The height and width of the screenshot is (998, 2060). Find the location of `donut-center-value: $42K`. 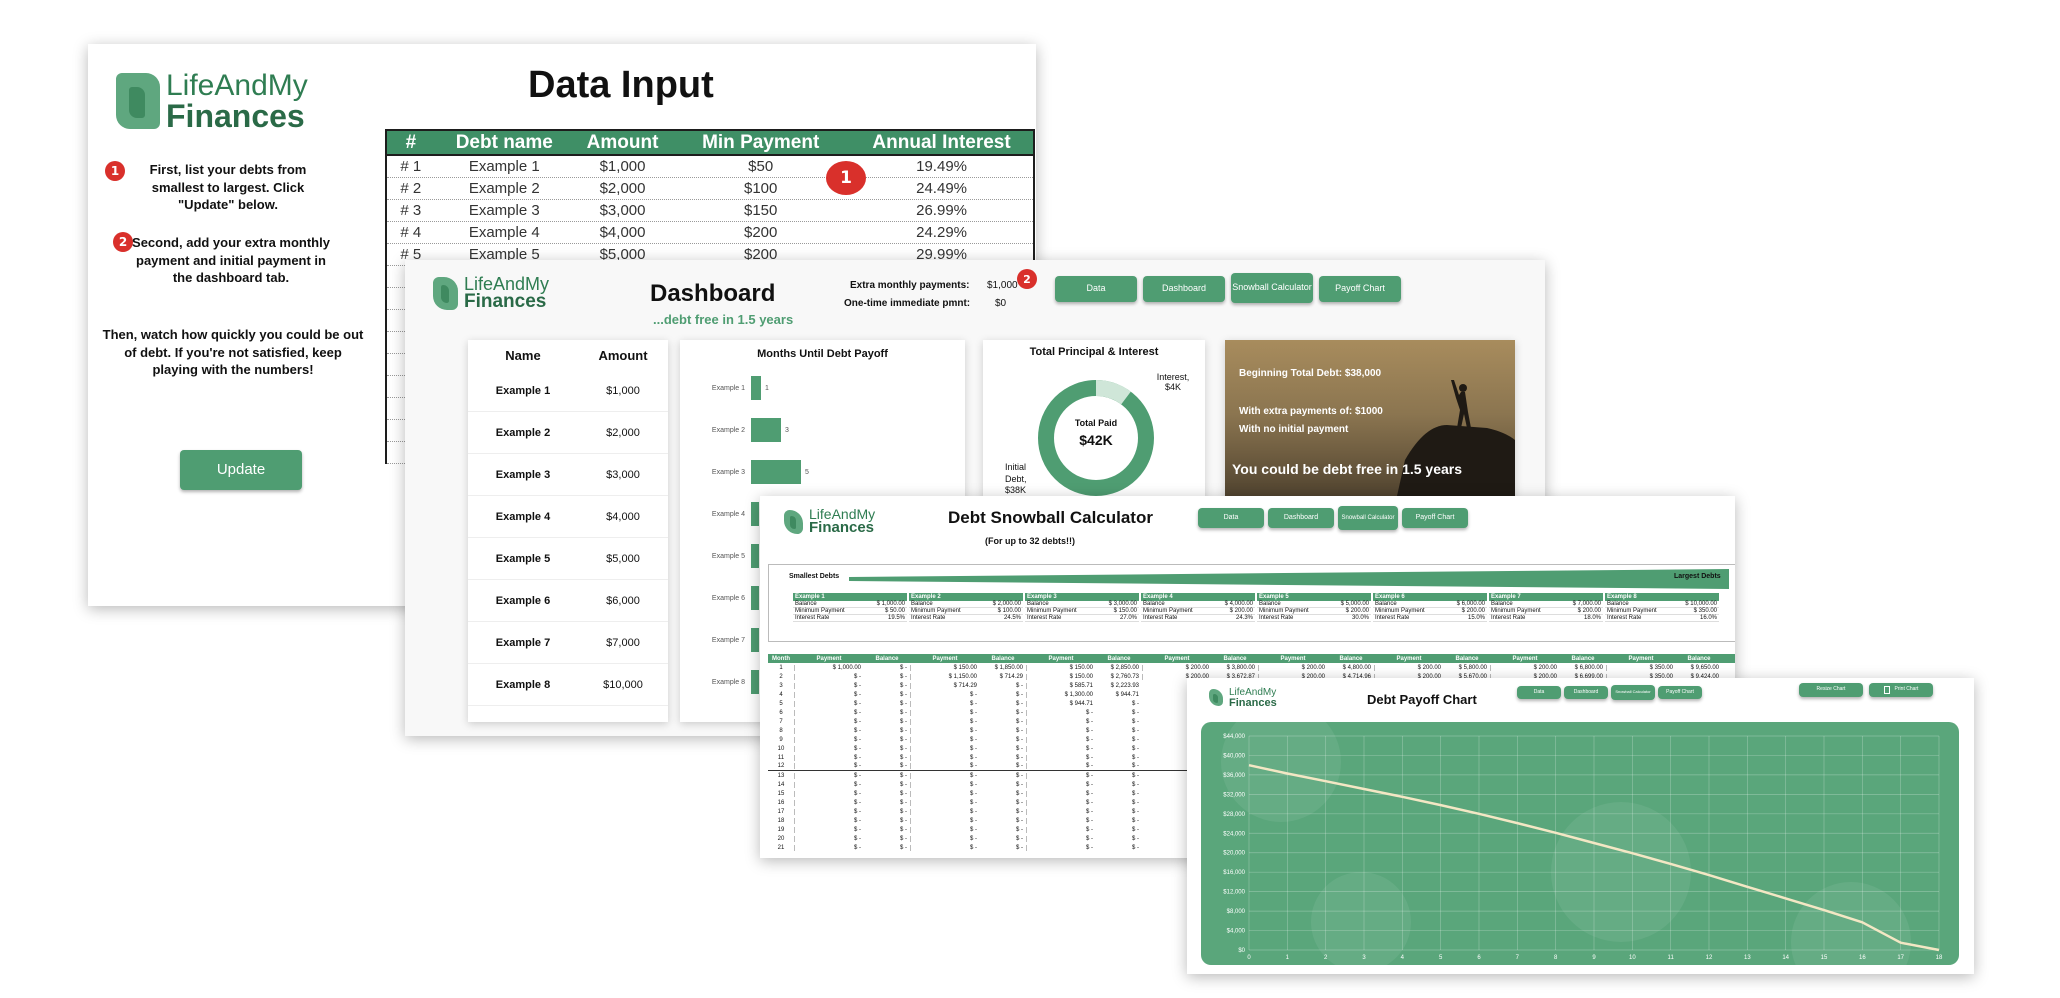

donut-center-value: $42K is located at coordinates (1096, 440).